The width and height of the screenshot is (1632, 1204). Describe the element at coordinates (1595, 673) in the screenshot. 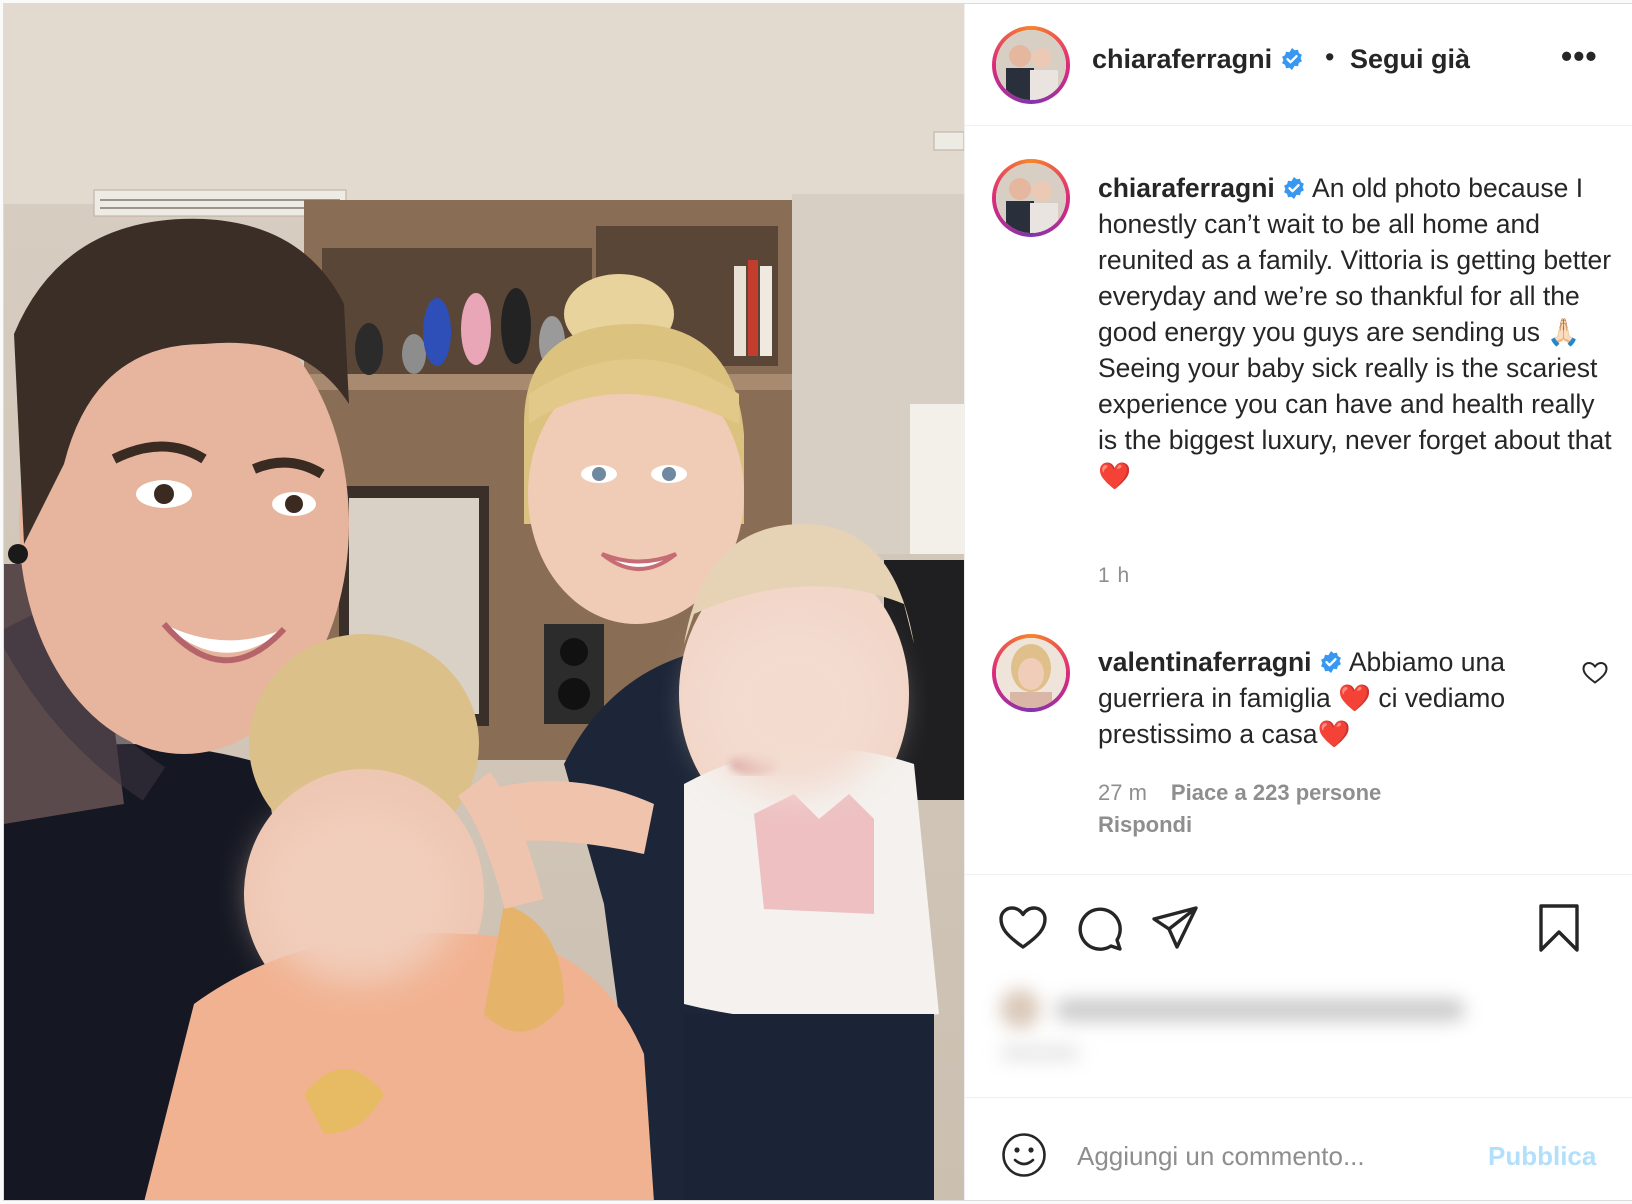

I see `comment-like-icon` at that location.